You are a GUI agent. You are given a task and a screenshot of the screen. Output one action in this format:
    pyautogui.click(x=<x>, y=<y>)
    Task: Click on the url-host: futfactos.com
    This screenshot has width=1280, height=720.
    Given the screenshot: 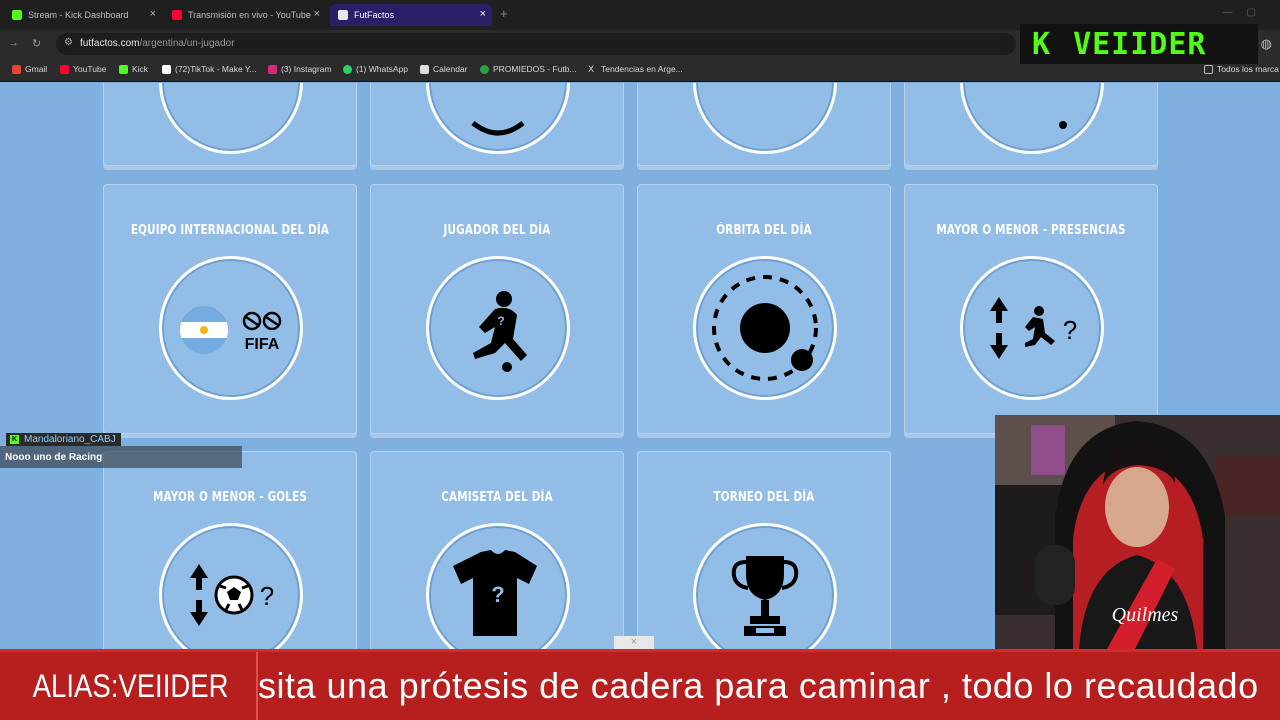 What is the action you would take?
    pyautogui.click(x=110, y=43)
    